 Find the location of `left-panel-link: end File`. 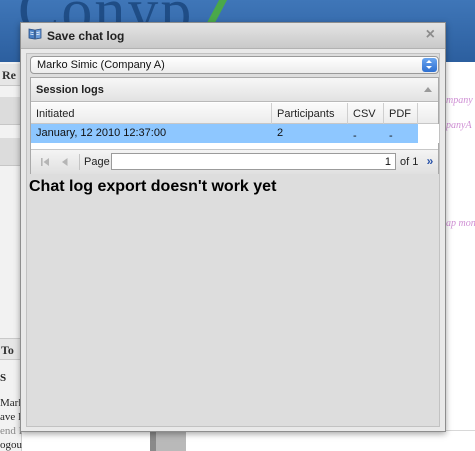

left-panel-link: end File is located at coordinates (11, 431).